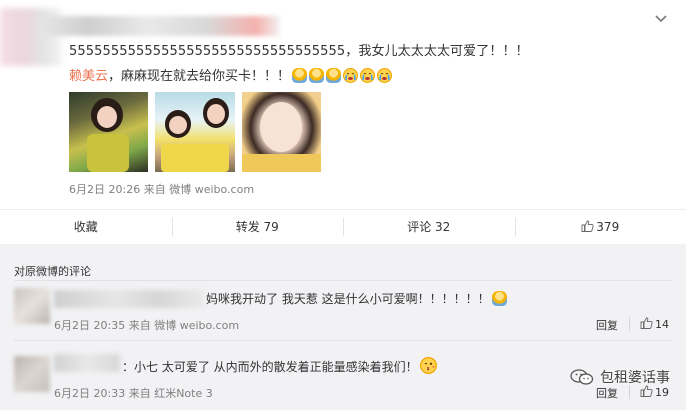 This screenshot has height=410, width=686. I want to click on watermark: 包租婆话事, so click(620, 377).